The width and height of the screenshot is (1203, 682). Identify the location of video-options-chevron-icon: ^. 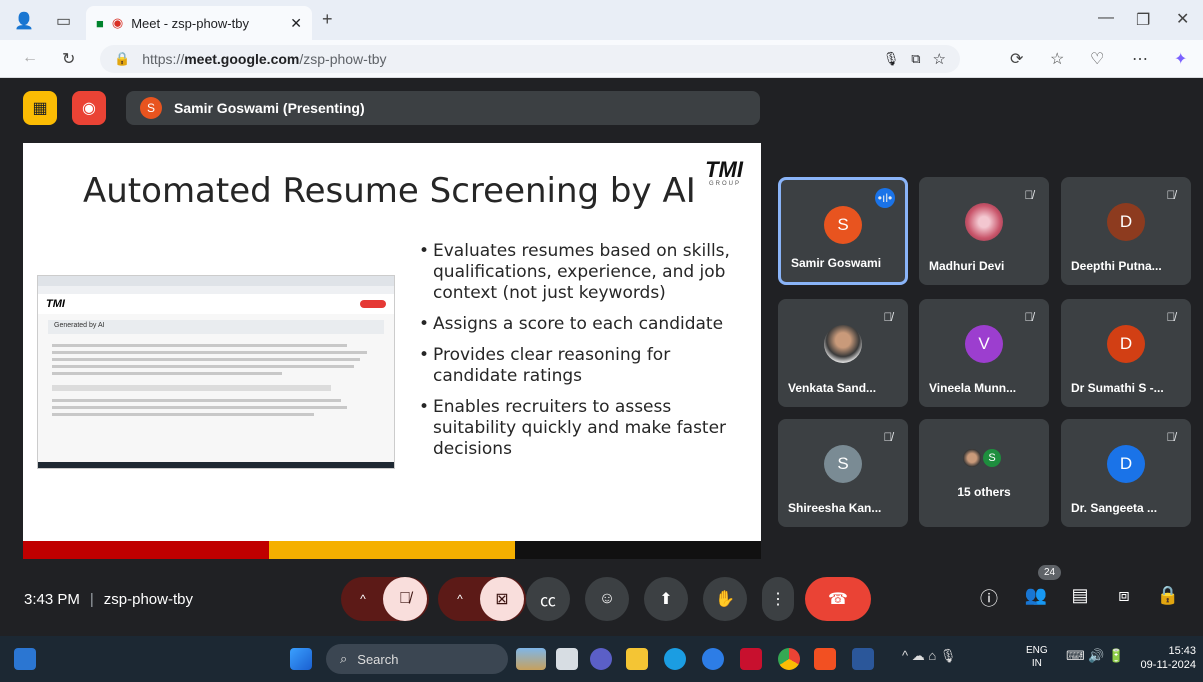
(460, 599).